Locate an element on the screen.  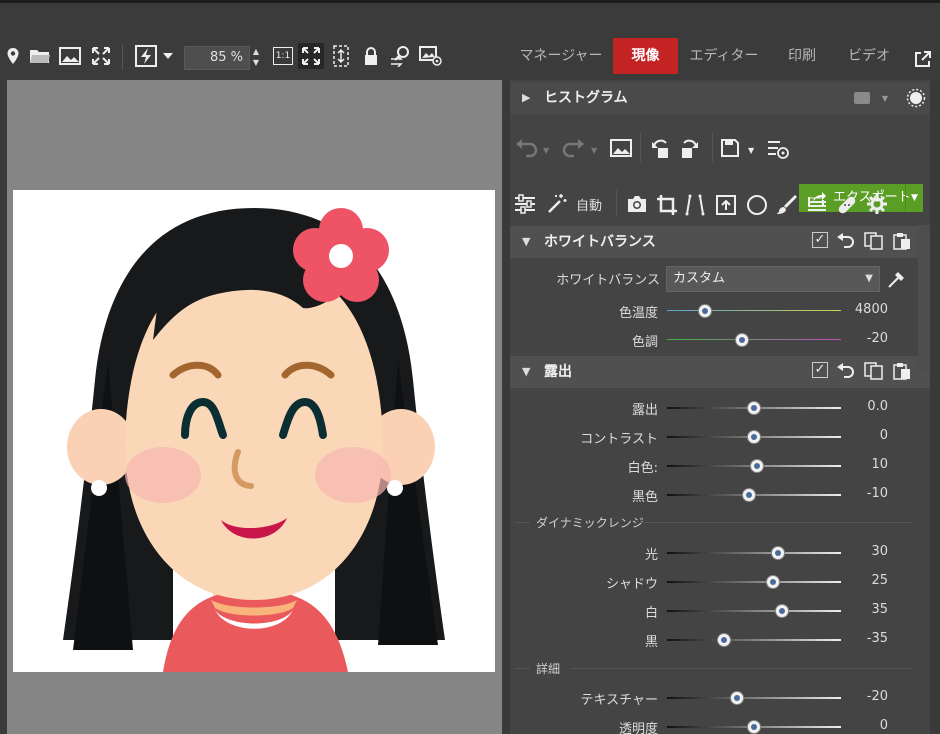
healing-bandage-icon is located at coordinates (847, 207).